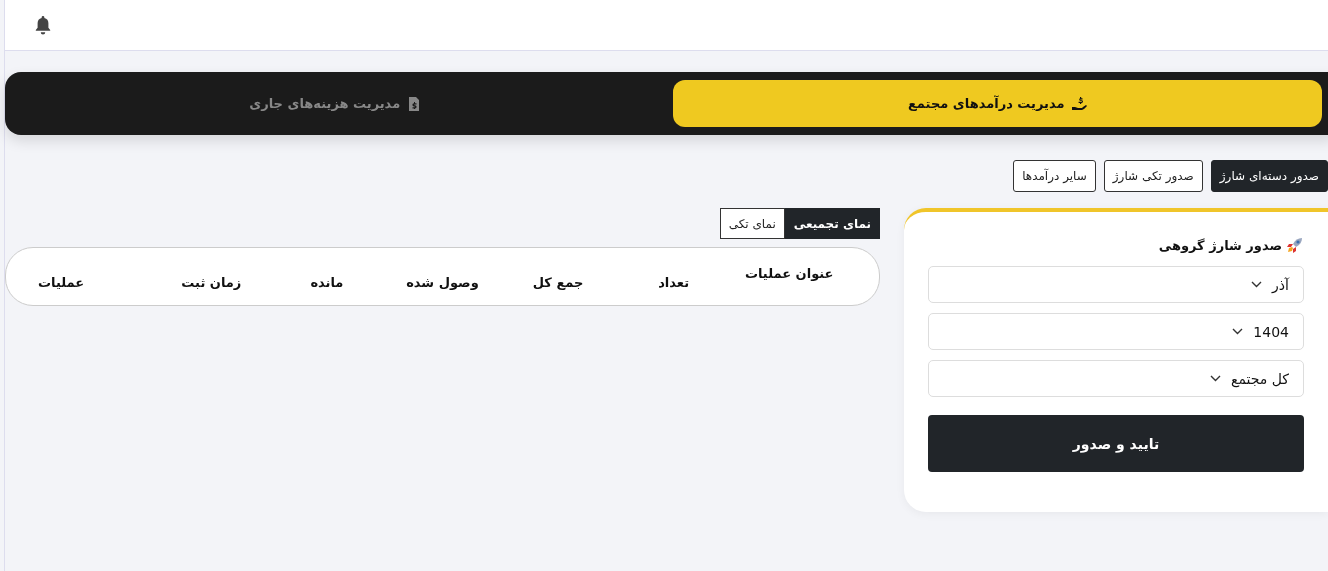 This screenshot has width=1328, height=571. Describe the element at coordinates (1116, 331) in the screenshot. I see `dropdown-field: 1404` at that location.